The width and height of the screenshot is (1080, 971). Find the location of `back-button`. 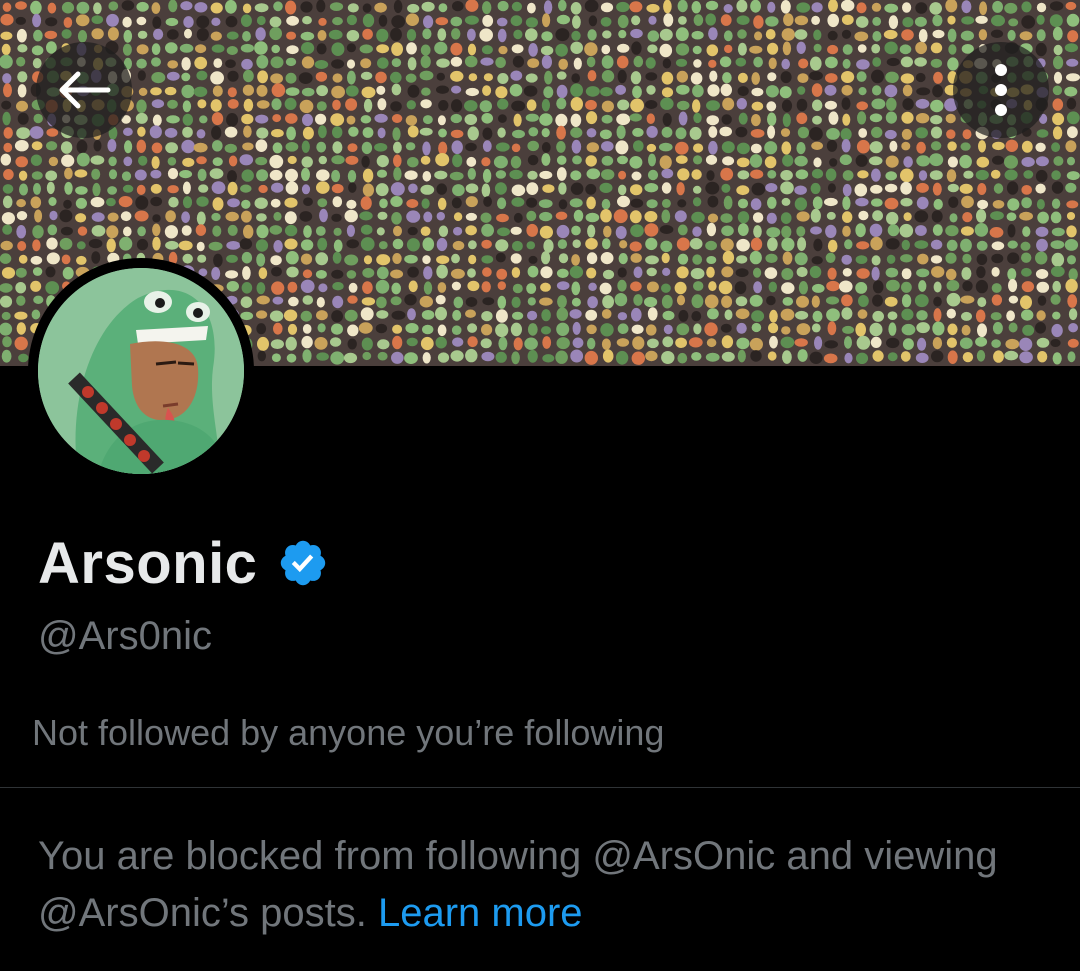

back-button is located at coordinates (84, 90).